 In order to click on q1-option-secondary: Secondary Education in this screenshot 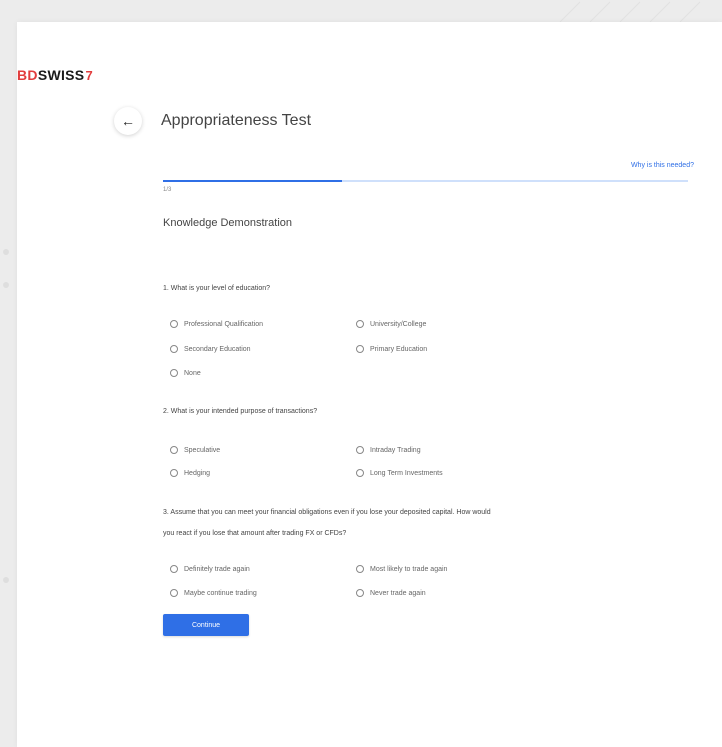, I will do `click(210, 349)`.